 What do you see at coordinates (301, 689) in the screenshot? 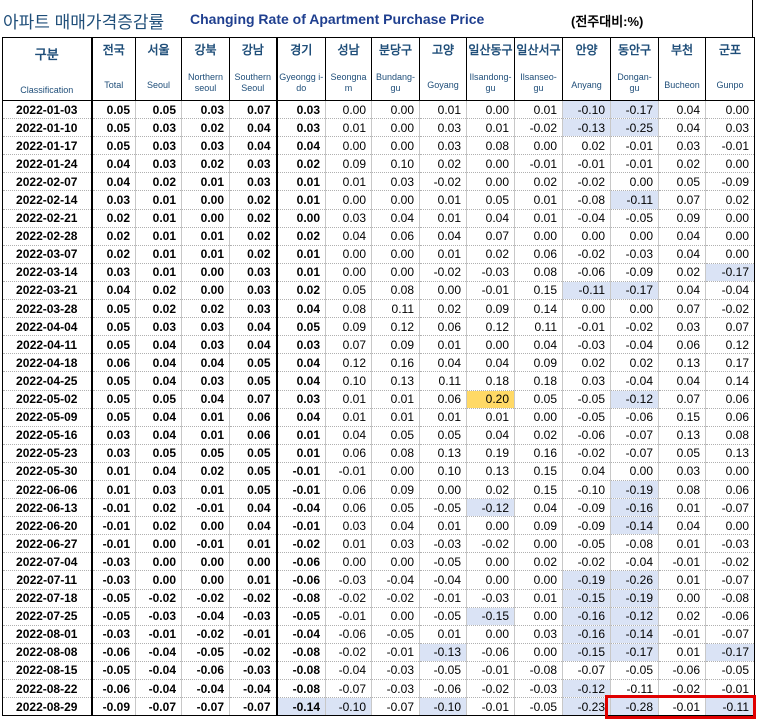
I see `cell-gyeonggi: -0.08` at bounding box center [301, 689].